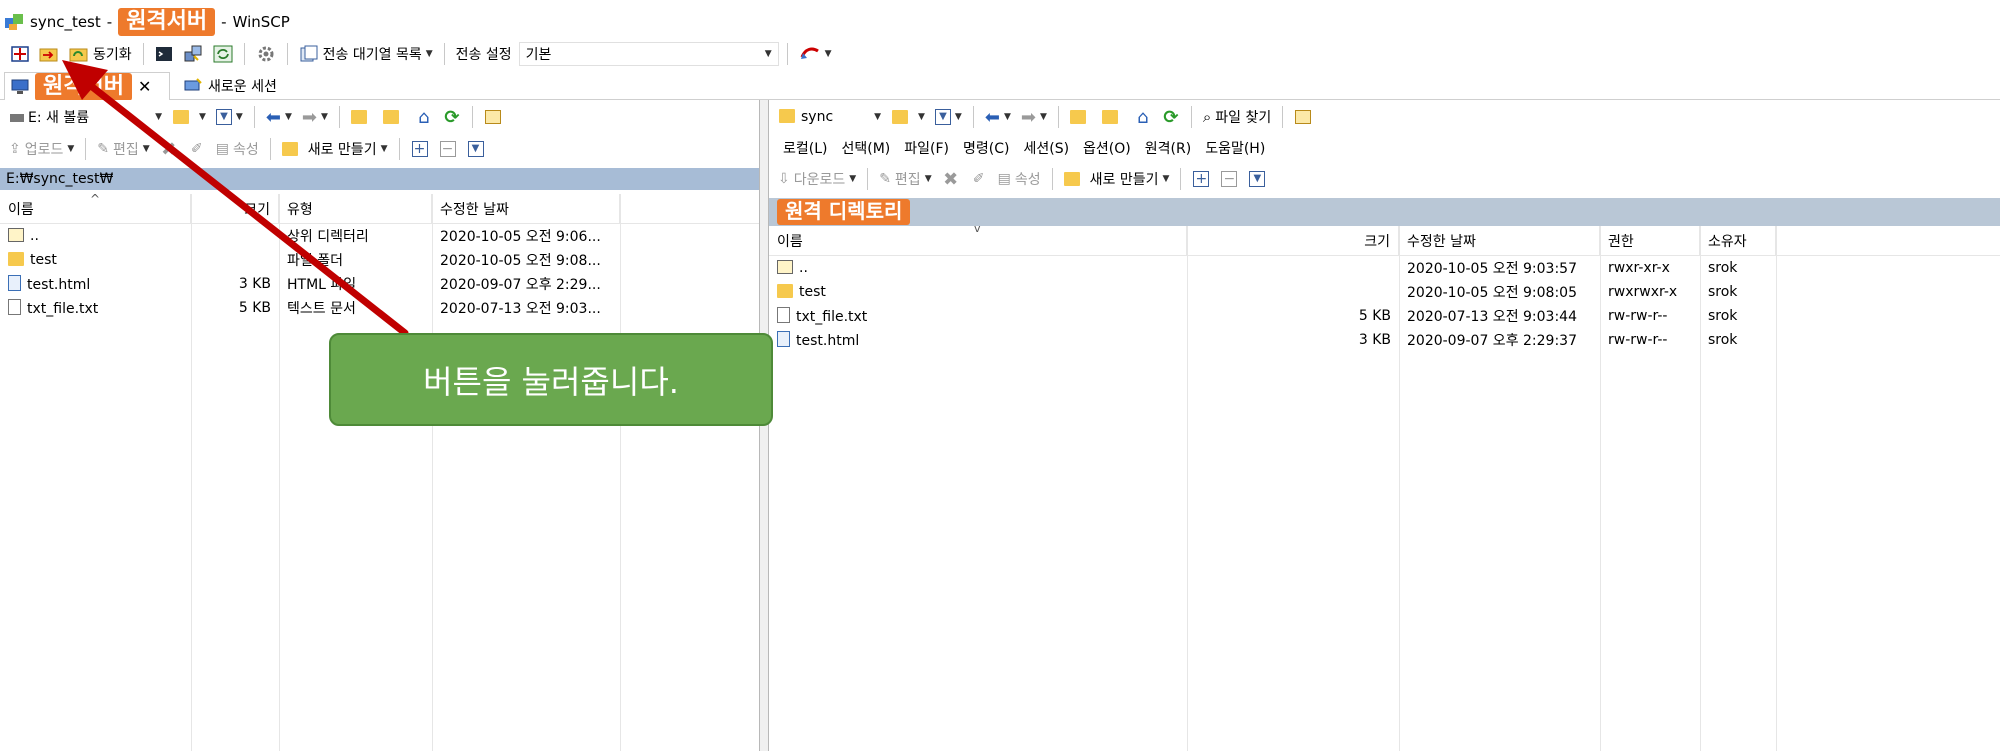  What do you see at coordinates (815, 54) in the screenshot?
I see `reconnect-button: ▼` at bounding box center [815, 54].